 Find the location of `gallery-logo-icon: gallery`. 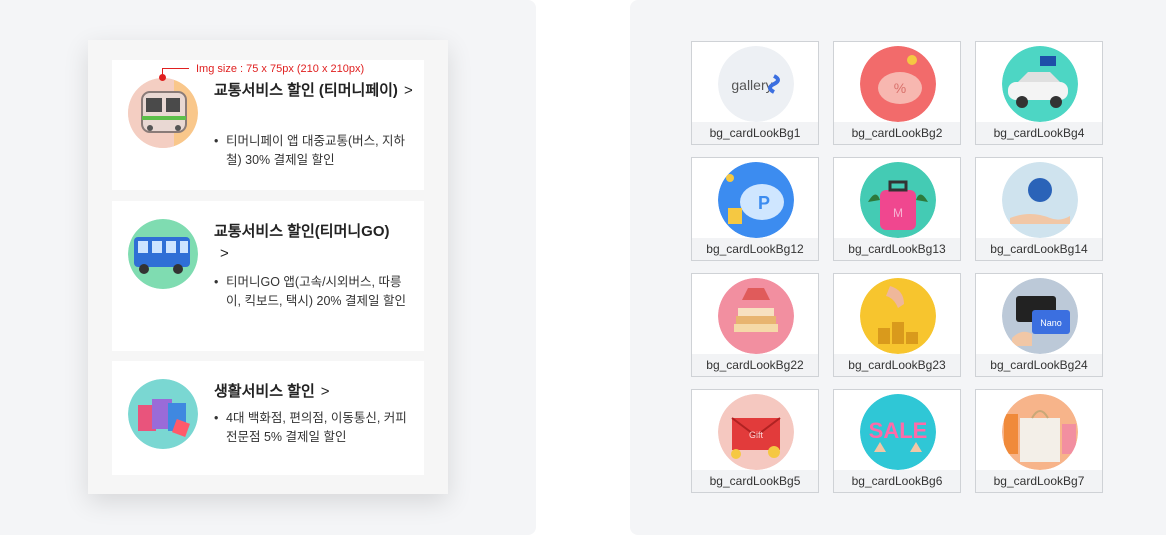

gallery-logo-icon: gallery is located at coordinates (756, 84).